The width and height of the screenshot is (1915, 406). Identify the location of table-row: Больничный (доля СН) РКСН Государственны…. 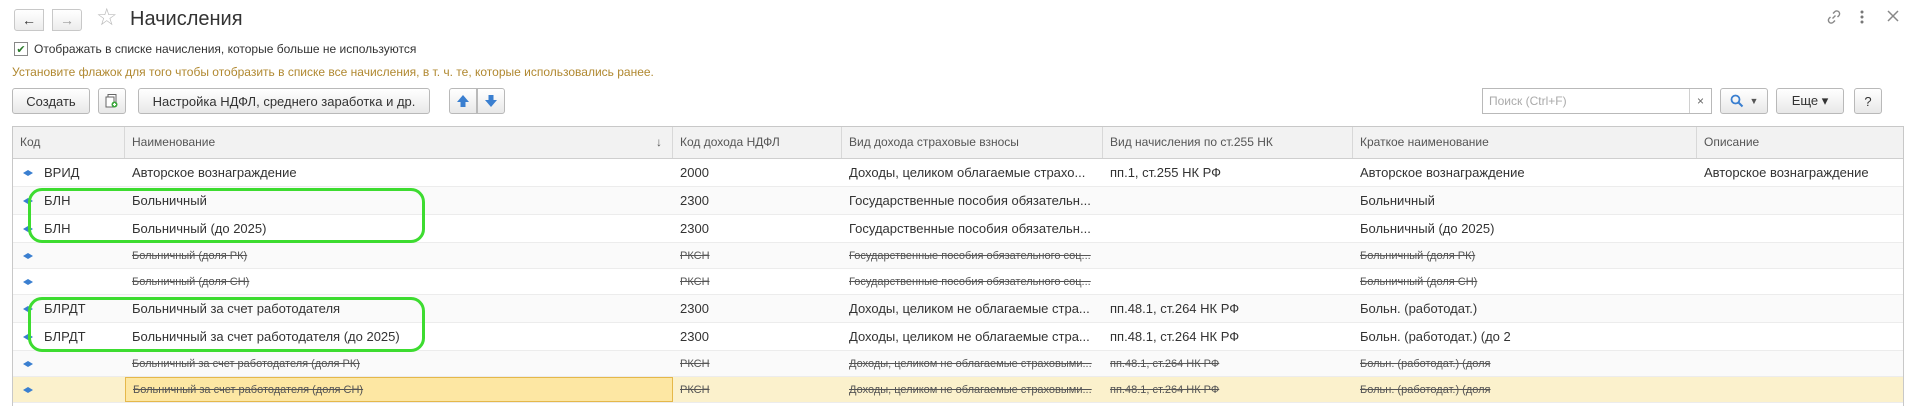
(958, 282).